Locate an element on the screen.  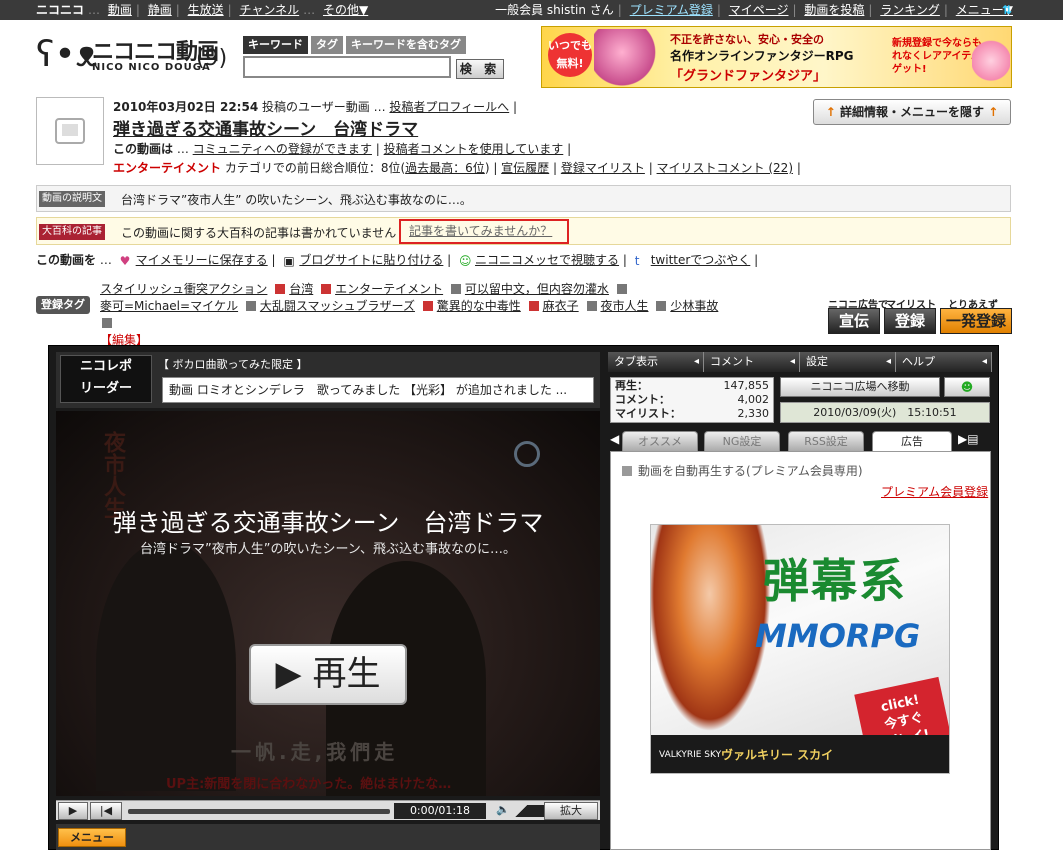
search-tab-keyword-tag: キーワードを含むタグ is located at coordinates (406, 45).